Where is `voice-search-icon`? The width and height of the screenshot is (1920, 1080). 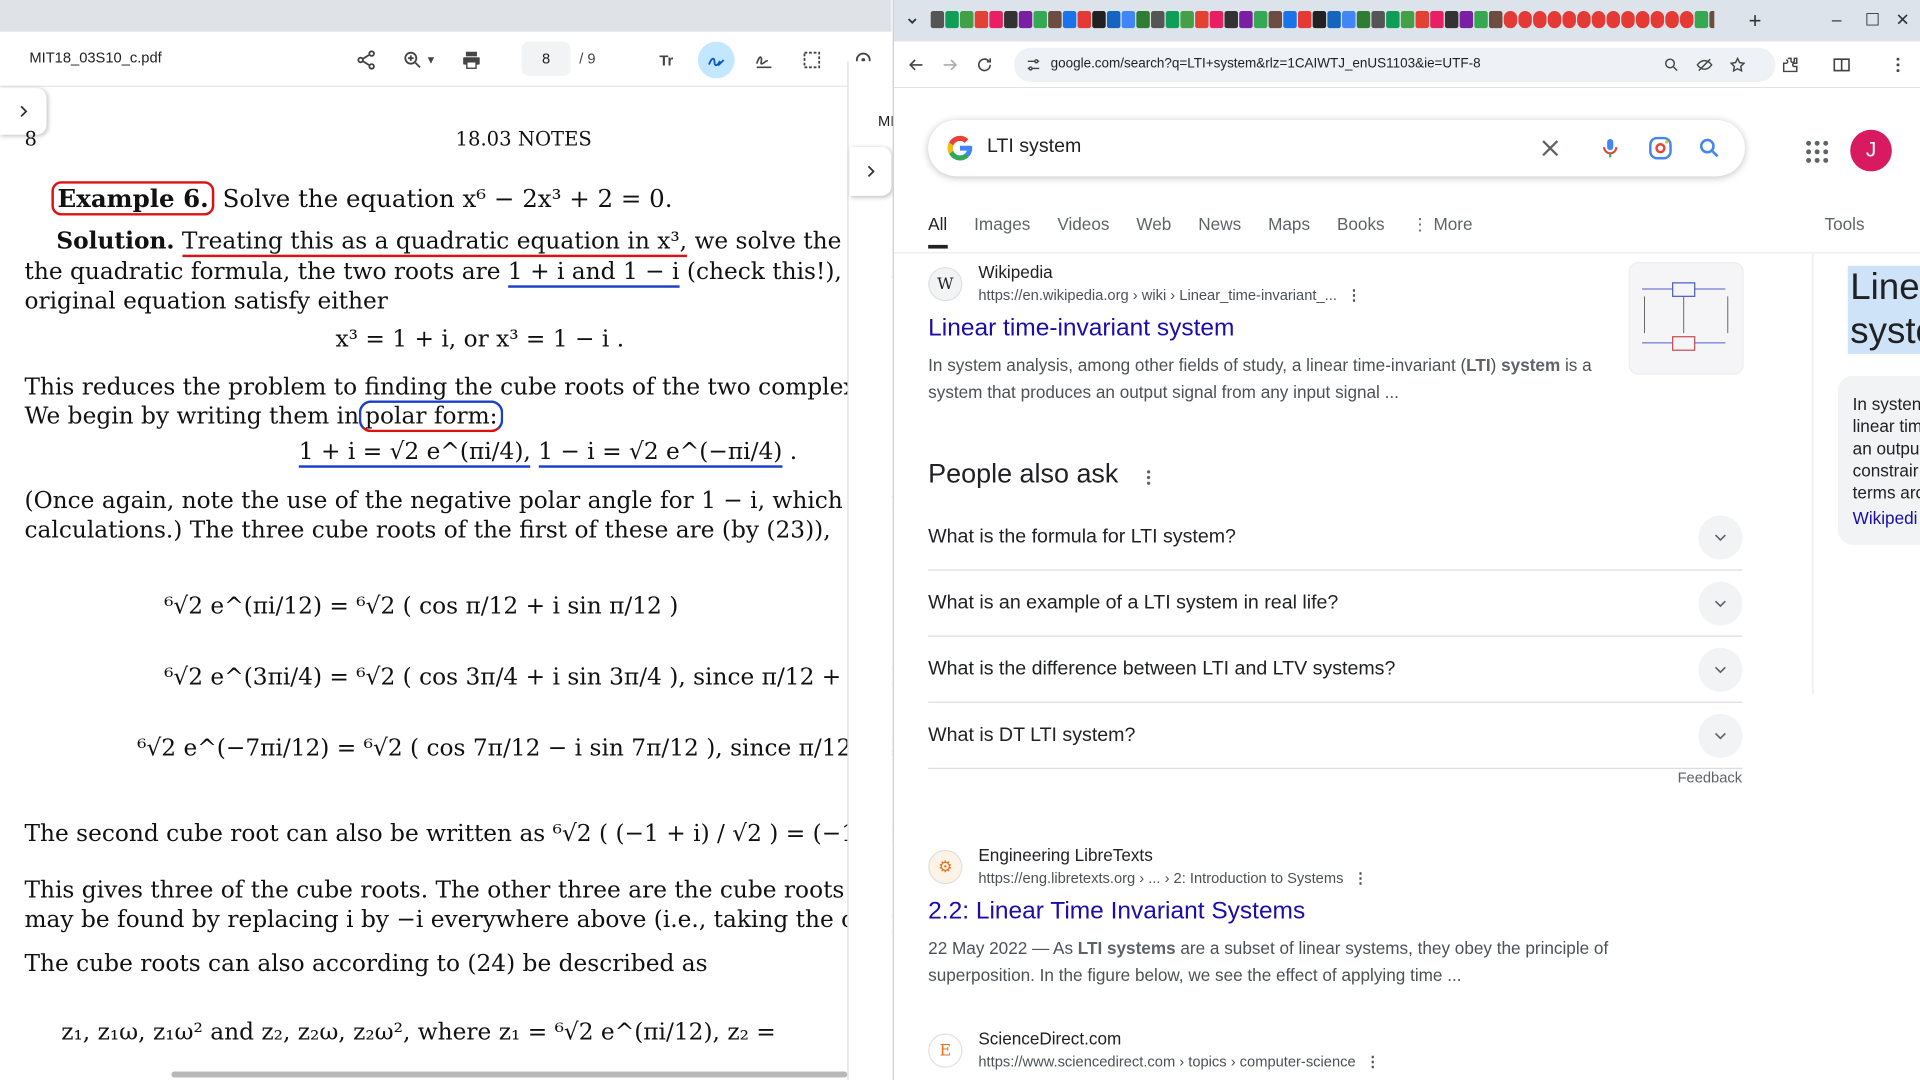 voice-search-icon is located at coordinates (1610, 147).